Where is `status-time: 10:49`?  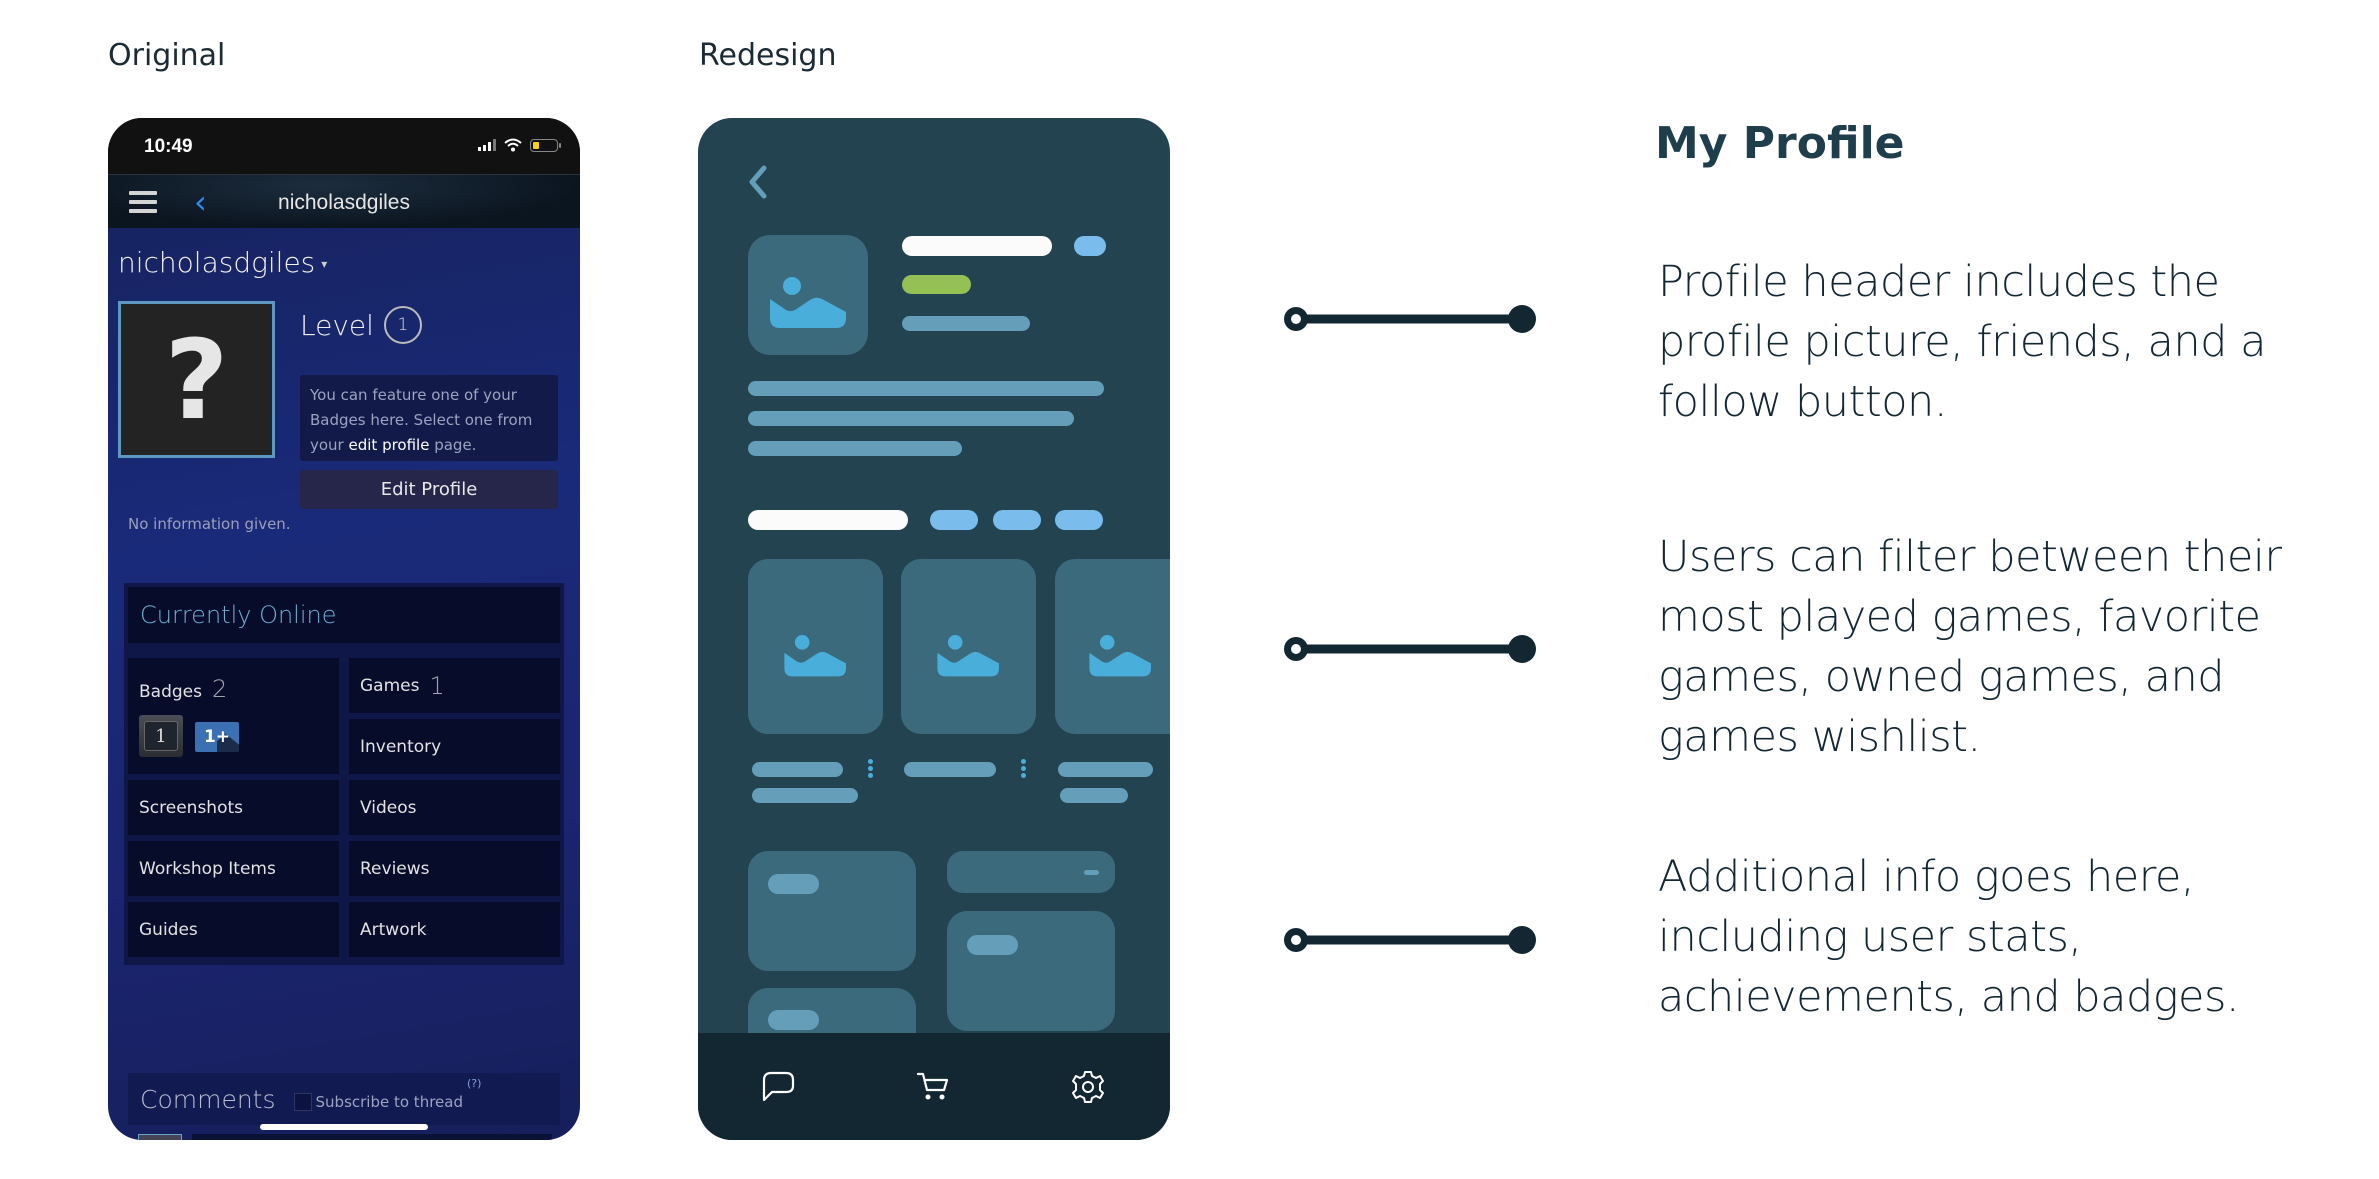
status-time: 10:49 is located at coordinates (168, 146).